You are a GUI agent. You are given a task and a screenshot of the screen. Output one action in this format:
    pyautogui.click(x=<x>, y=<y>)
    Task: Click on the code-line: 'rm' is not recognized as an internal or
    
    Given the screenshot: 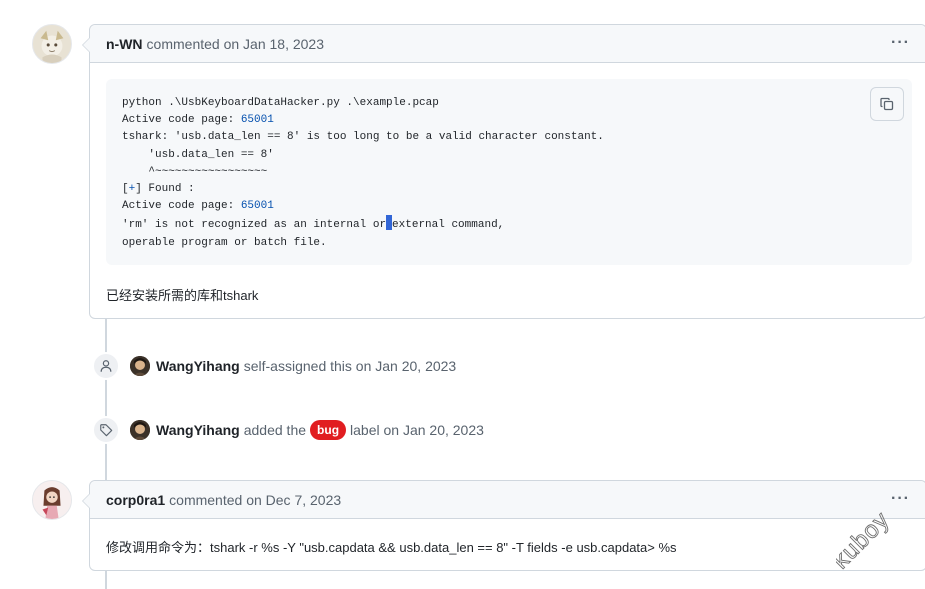 What is the action you would take?
    pyautogui.click(x=254, y=225)
    